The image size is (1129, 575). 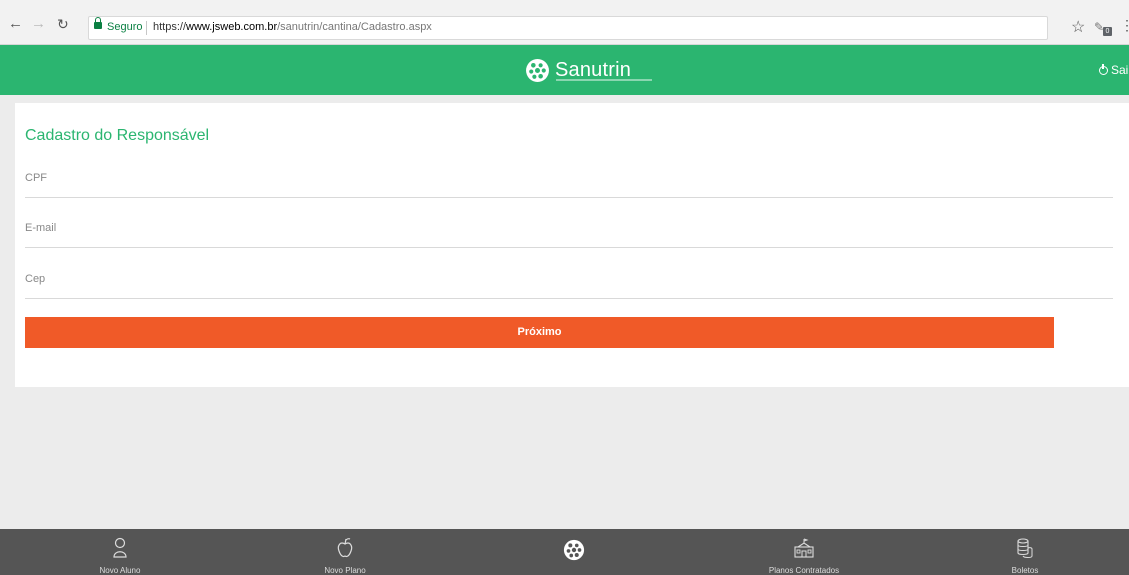 I want to click on nav-item-home, so click(x=574, y=552).